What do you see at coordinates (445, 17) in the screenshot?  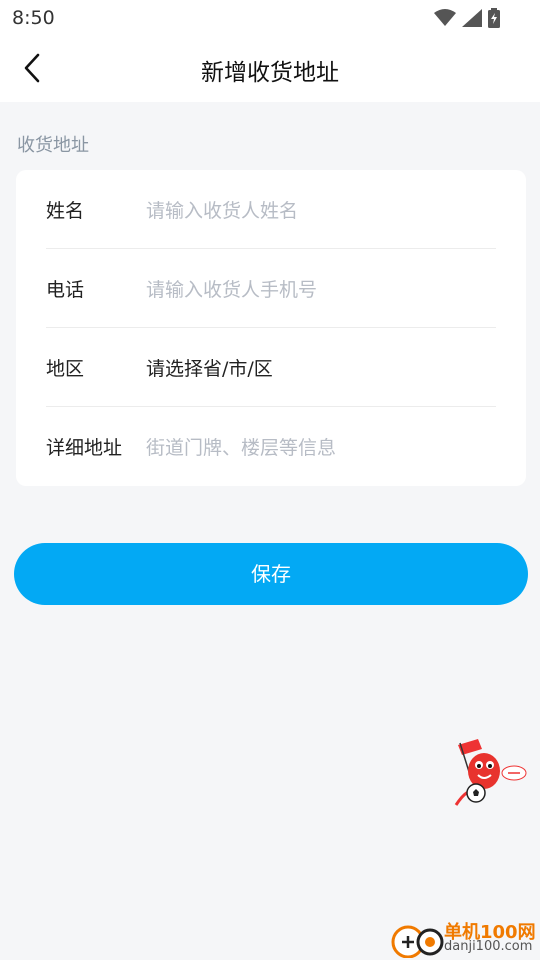 I see `wifi-icon` at bounding box center [445, 17].